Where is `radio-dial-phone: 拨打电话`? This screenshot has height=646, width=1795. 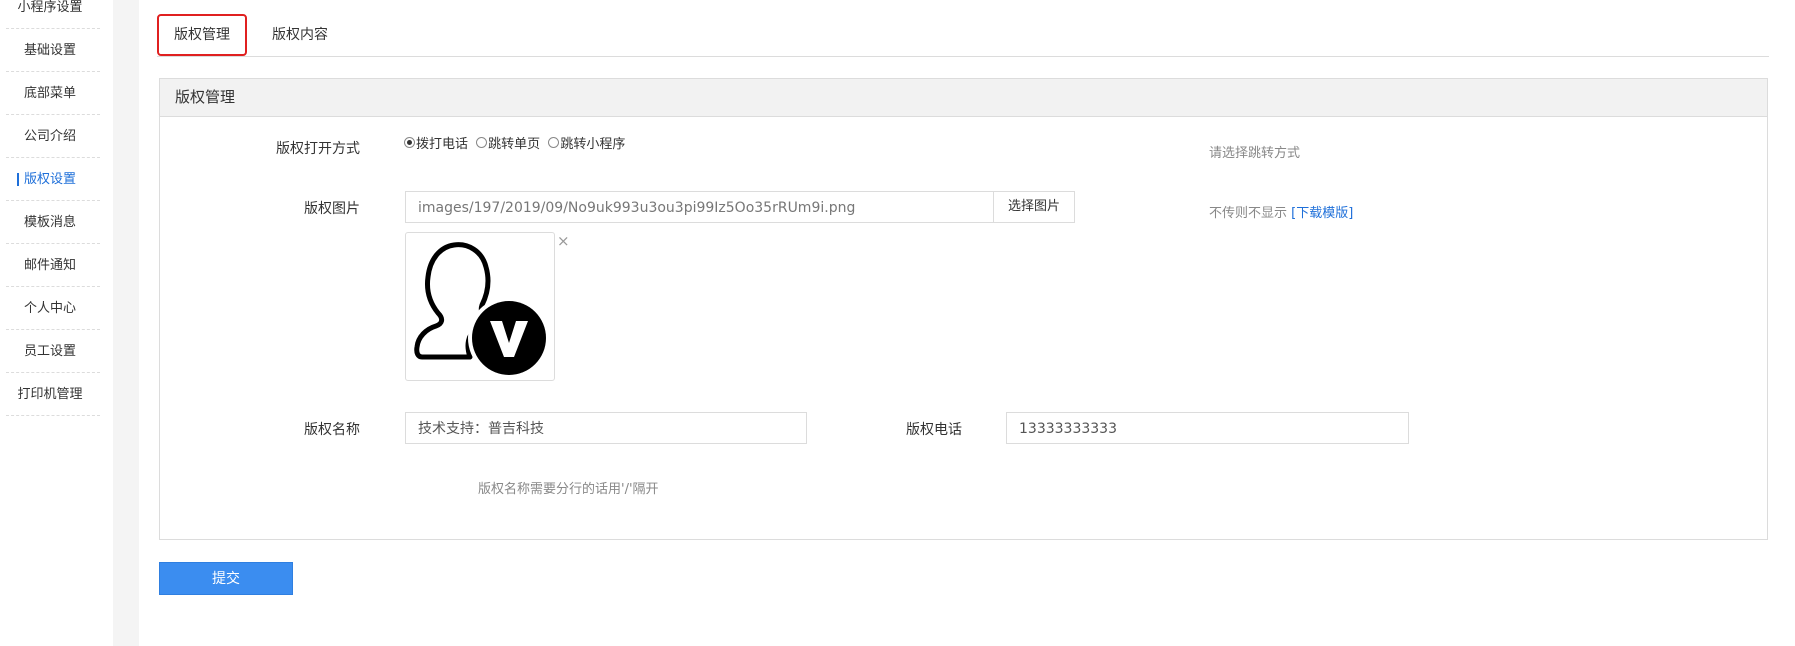
radio-dial-phone: 拨打电话 is located at coordinates (436, 142).